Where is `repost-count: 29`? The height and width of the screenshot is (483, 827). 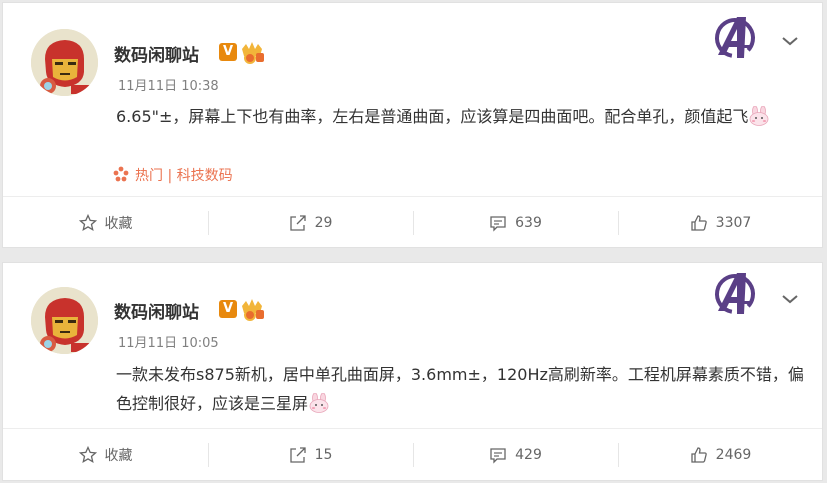 repost-count: 29 is located at coordinates (323, 223).